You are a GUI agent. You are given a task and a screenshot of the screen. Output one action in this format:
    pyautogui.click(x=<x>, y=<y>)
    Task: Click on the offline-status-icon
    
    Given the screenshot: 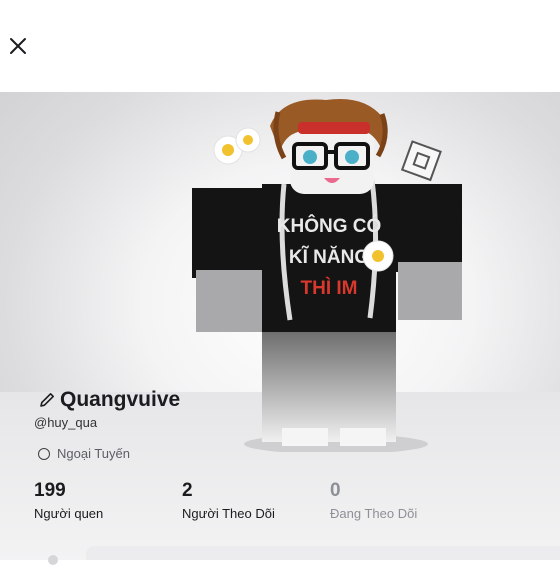 What is the action you would take?
    pyautogui.click(x=44, y=453)
    